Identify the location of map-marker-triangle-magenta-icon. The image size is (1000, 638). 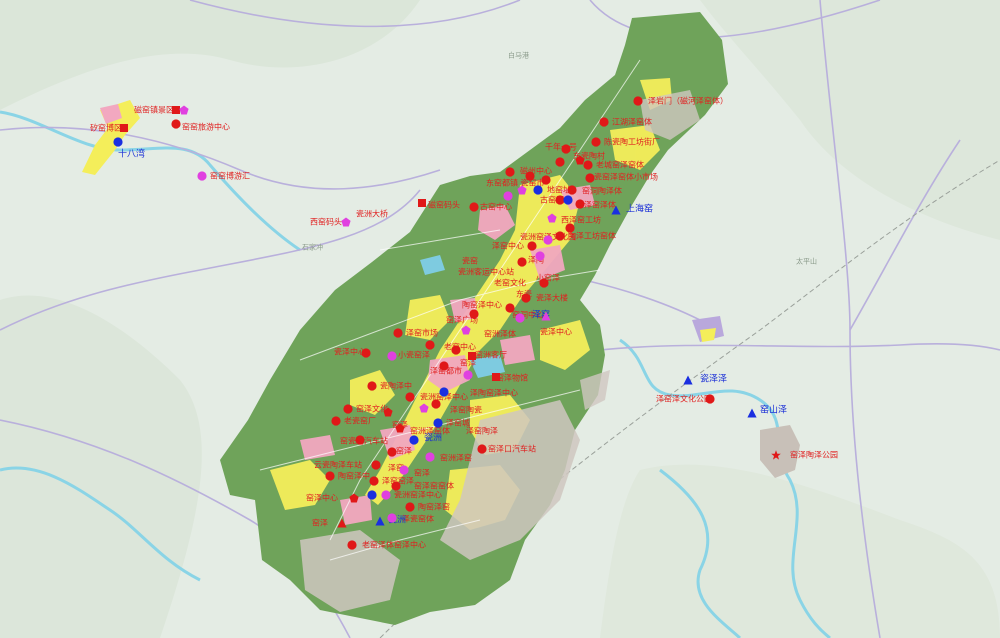
(546, 316).